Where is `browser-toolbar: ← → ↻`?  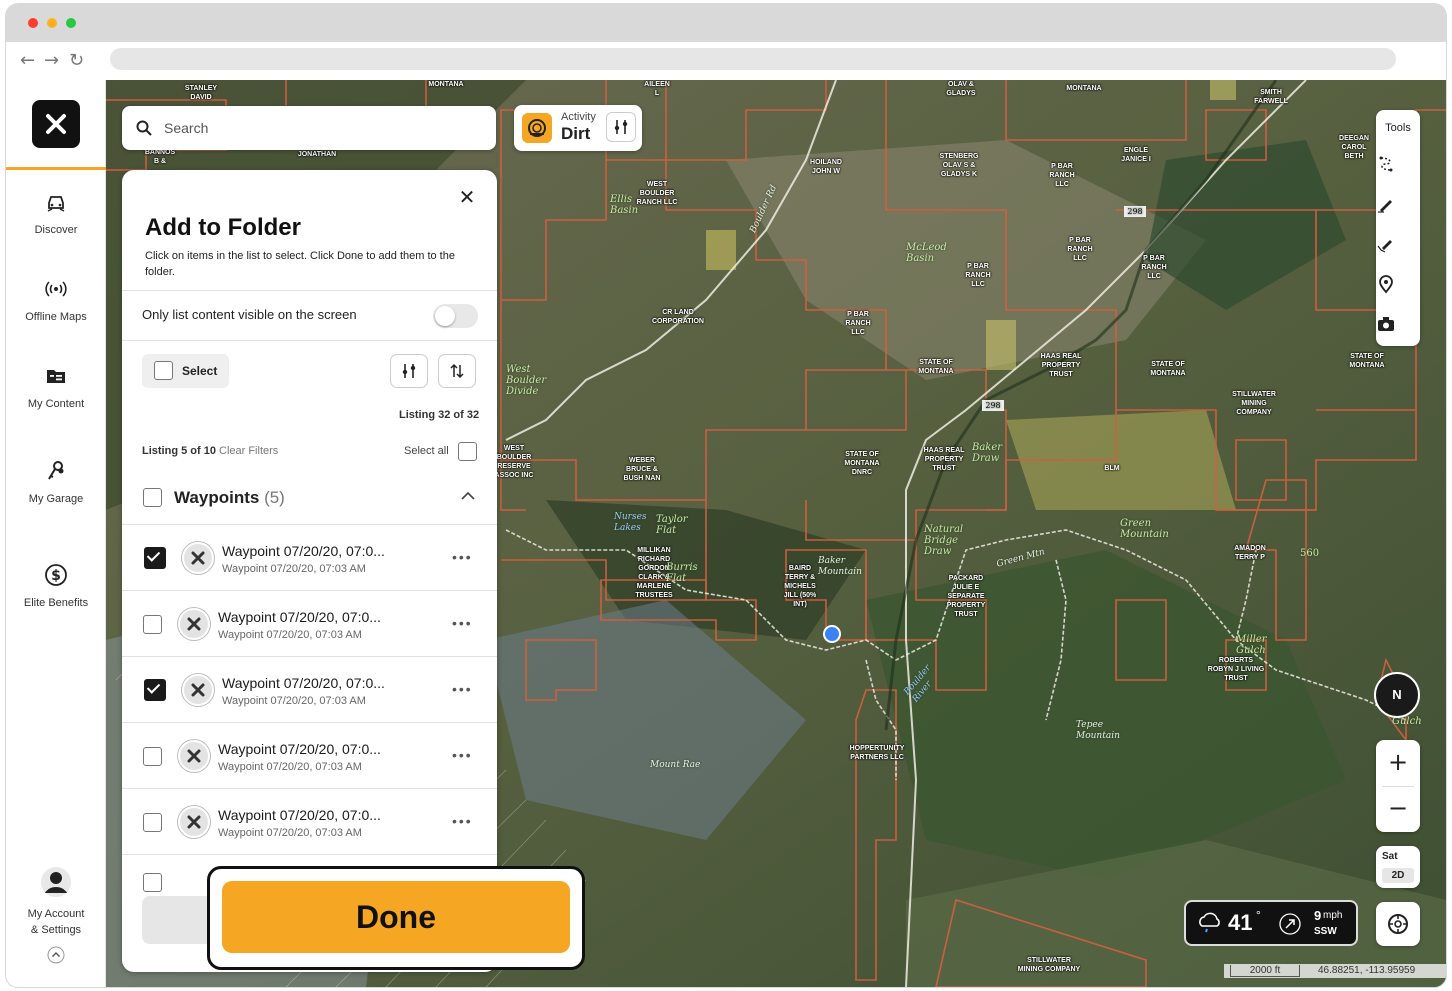
browser-toolbar: ← → ↻ is located at coordinates (726, 61).